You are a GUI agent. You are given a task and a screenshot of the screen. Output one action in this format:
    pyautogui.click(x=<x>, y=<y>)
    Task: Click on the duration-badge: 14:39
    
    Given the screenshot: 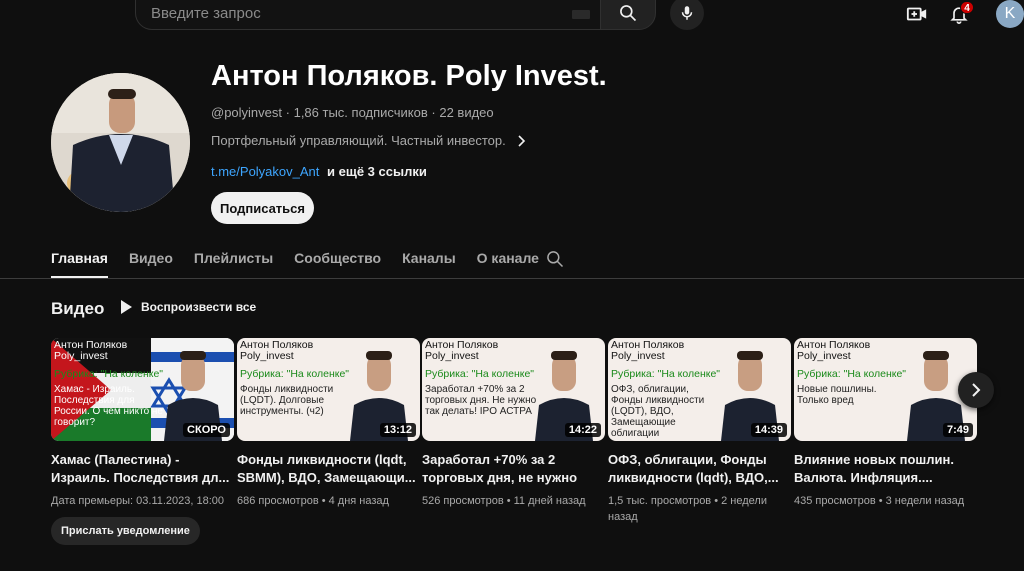 What is the action you would take?
    pyautogui.click(x=768, y=430)
    